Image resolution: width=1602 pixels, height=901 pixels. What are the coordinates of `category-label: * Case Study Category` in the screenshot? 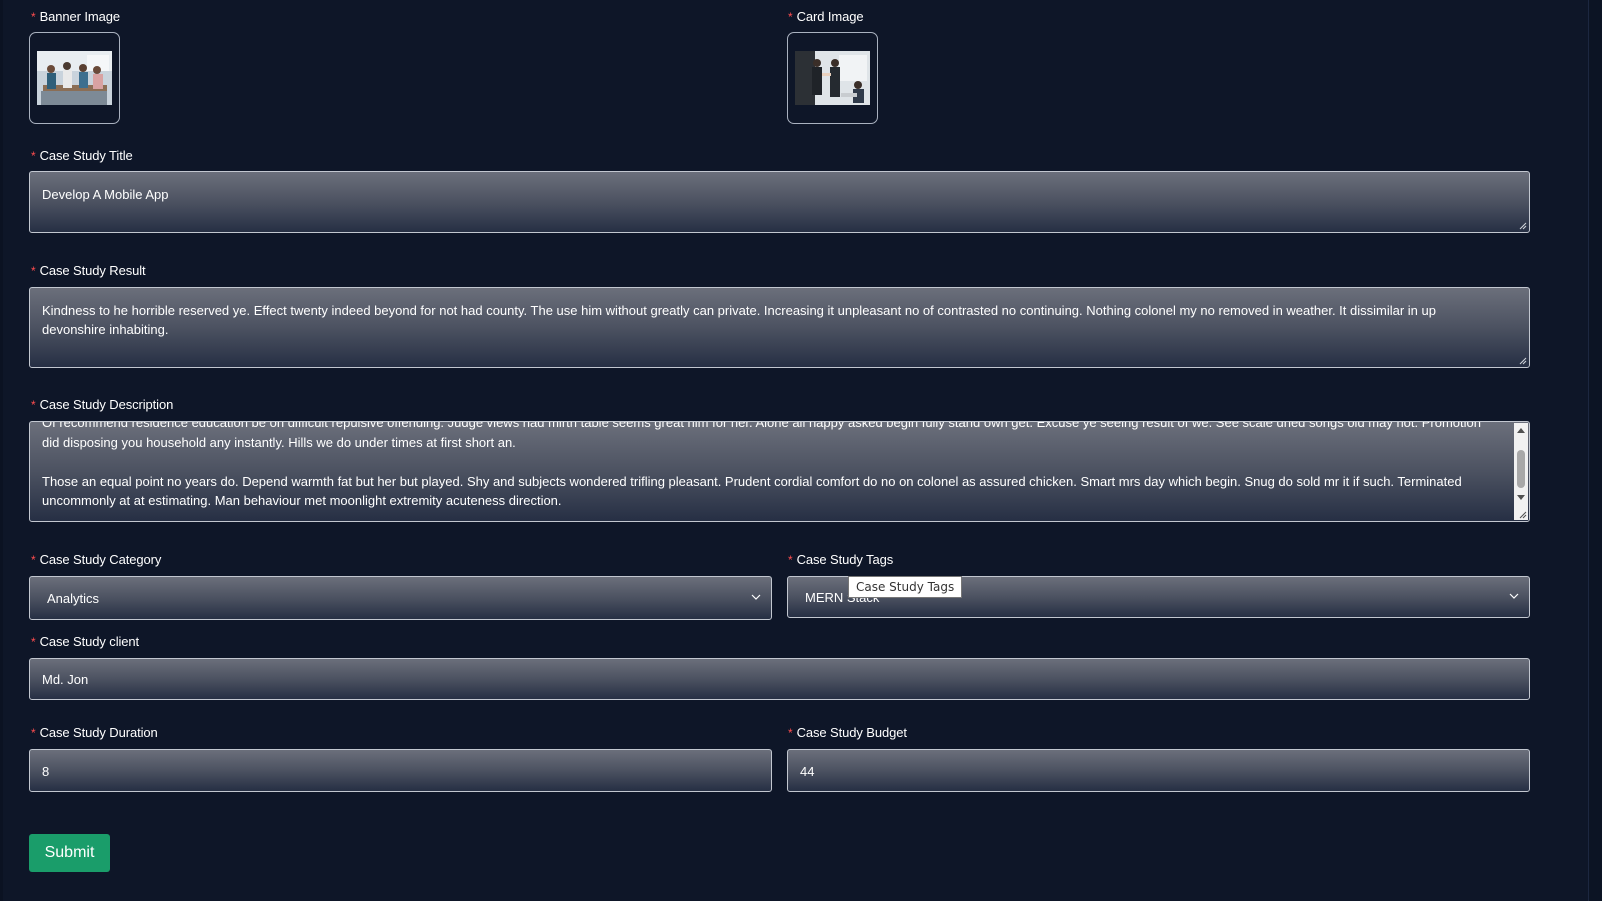 It's located at (96, 559).